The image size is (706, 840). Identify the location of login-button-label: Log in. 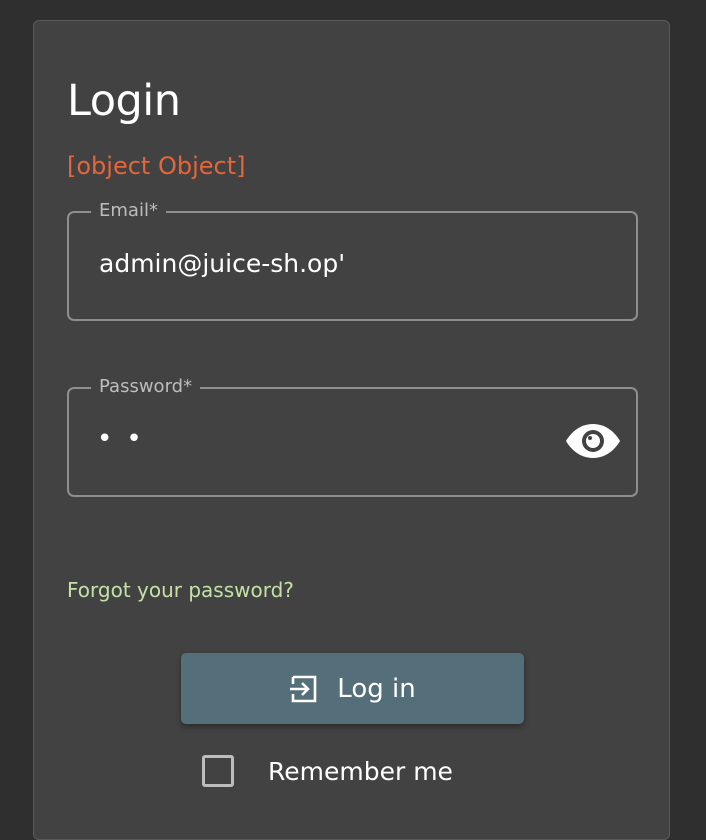
(376, 688).